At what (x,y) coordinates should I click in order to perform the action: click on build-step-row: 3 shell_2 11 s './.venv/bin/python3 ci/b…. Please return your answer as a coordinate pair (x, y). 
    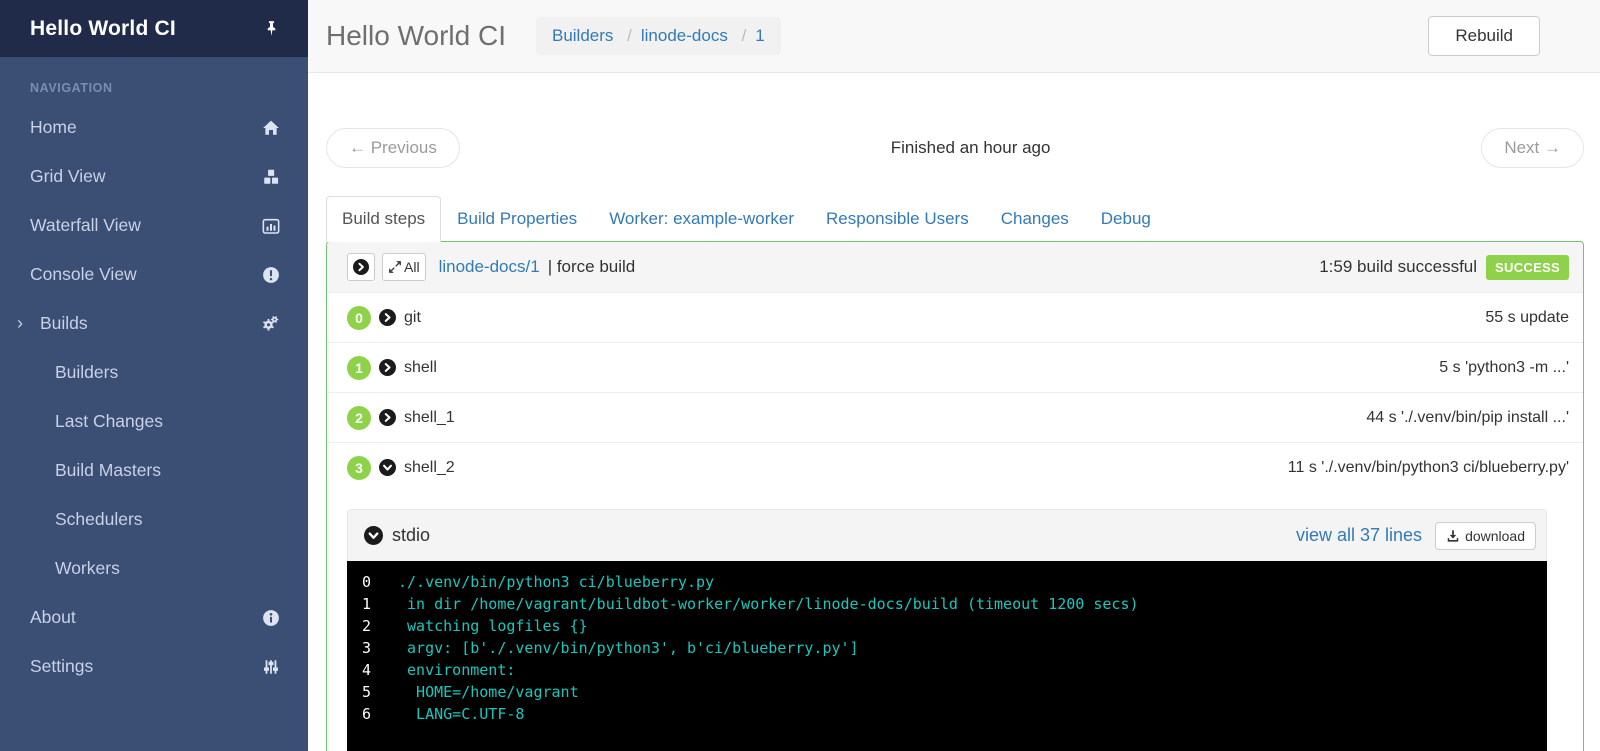
    Looking at the image, I should click on (955, 467).